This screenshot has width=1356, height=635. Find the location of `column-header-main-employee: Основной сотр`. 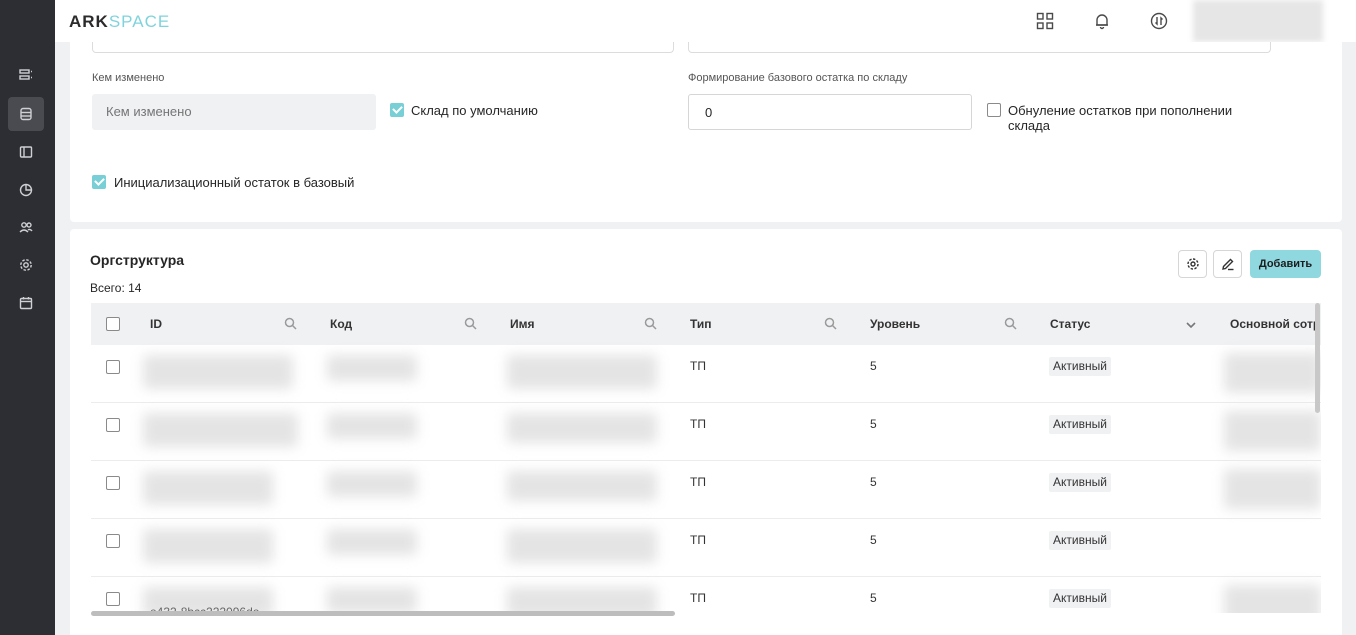

column-header-main-employee: Основной сотр is located at coordinates (1275, 324).